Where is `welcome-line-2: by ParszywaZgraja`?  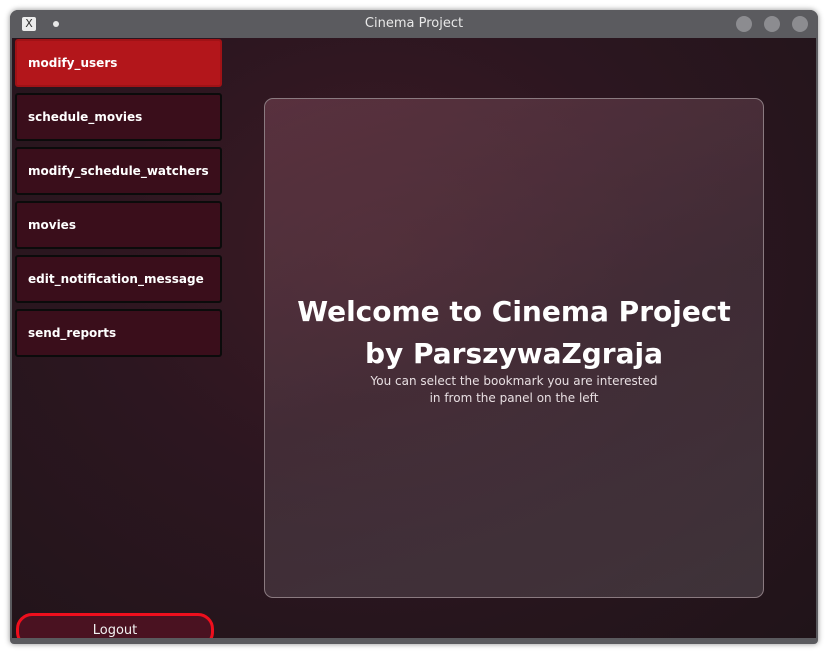
welcome-line-2: by ParszywaZgraja is located at coordinates (514, 353).